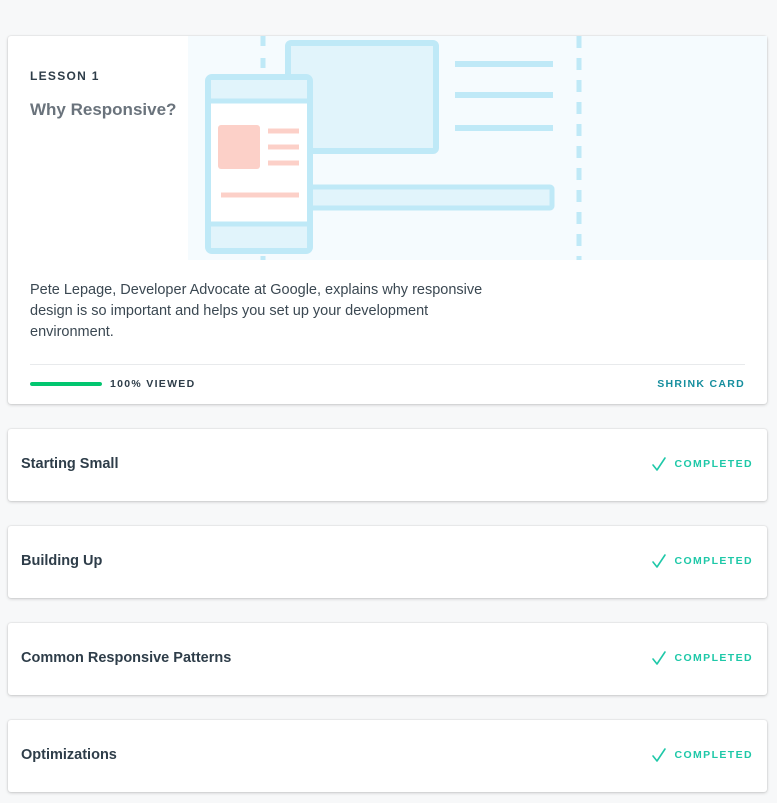 Image resolution: width=777 pixels, height=803 pixels. Describe the element at coordinates (70, 464) in the screenshot. I see `lesson-row-title: Starting Small` at that location.